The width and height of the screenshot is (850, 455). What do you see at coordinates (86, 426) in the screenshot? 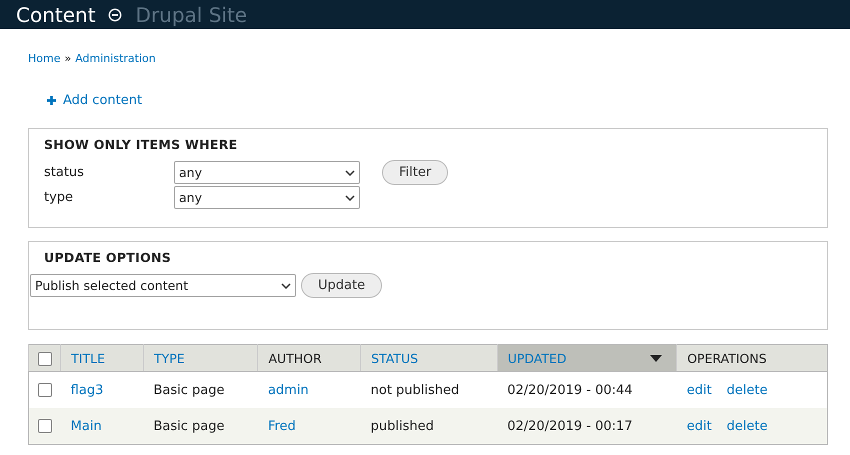
I see `title-link: Main` at bounding box center [86, 426].